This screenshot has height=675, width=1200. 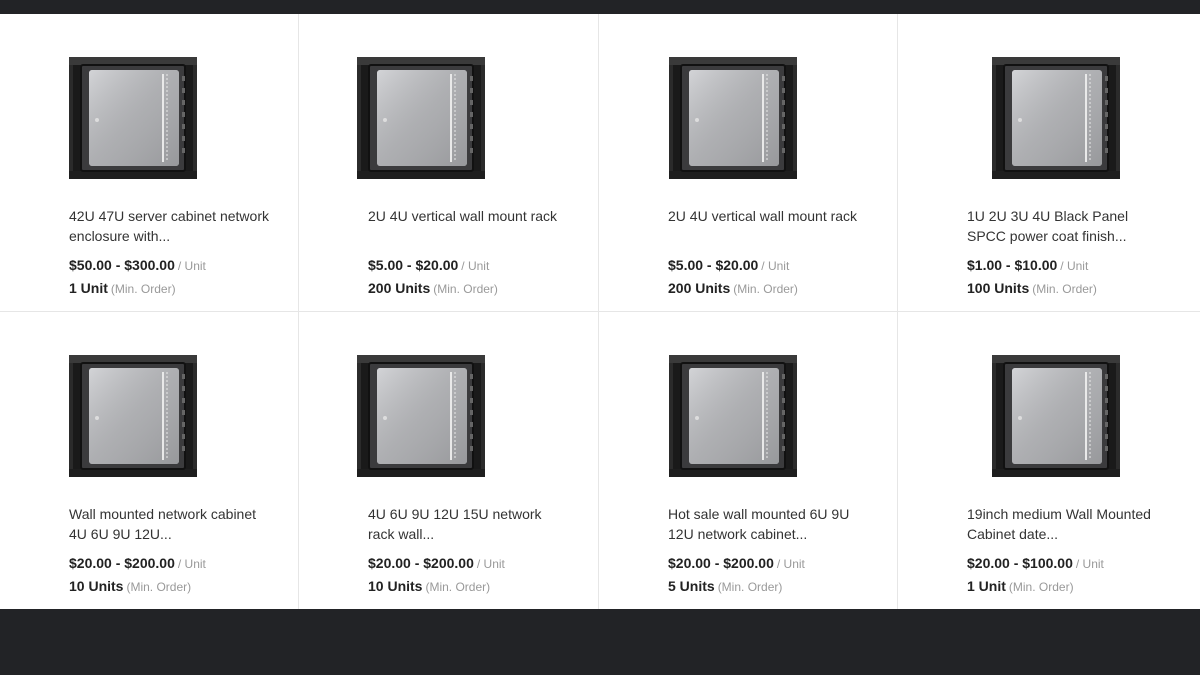 What do you see at coordinates (122, 265) in the screenshot?
I see `product-price: $50.00 - $300.00` at bounding box center [122, 265].